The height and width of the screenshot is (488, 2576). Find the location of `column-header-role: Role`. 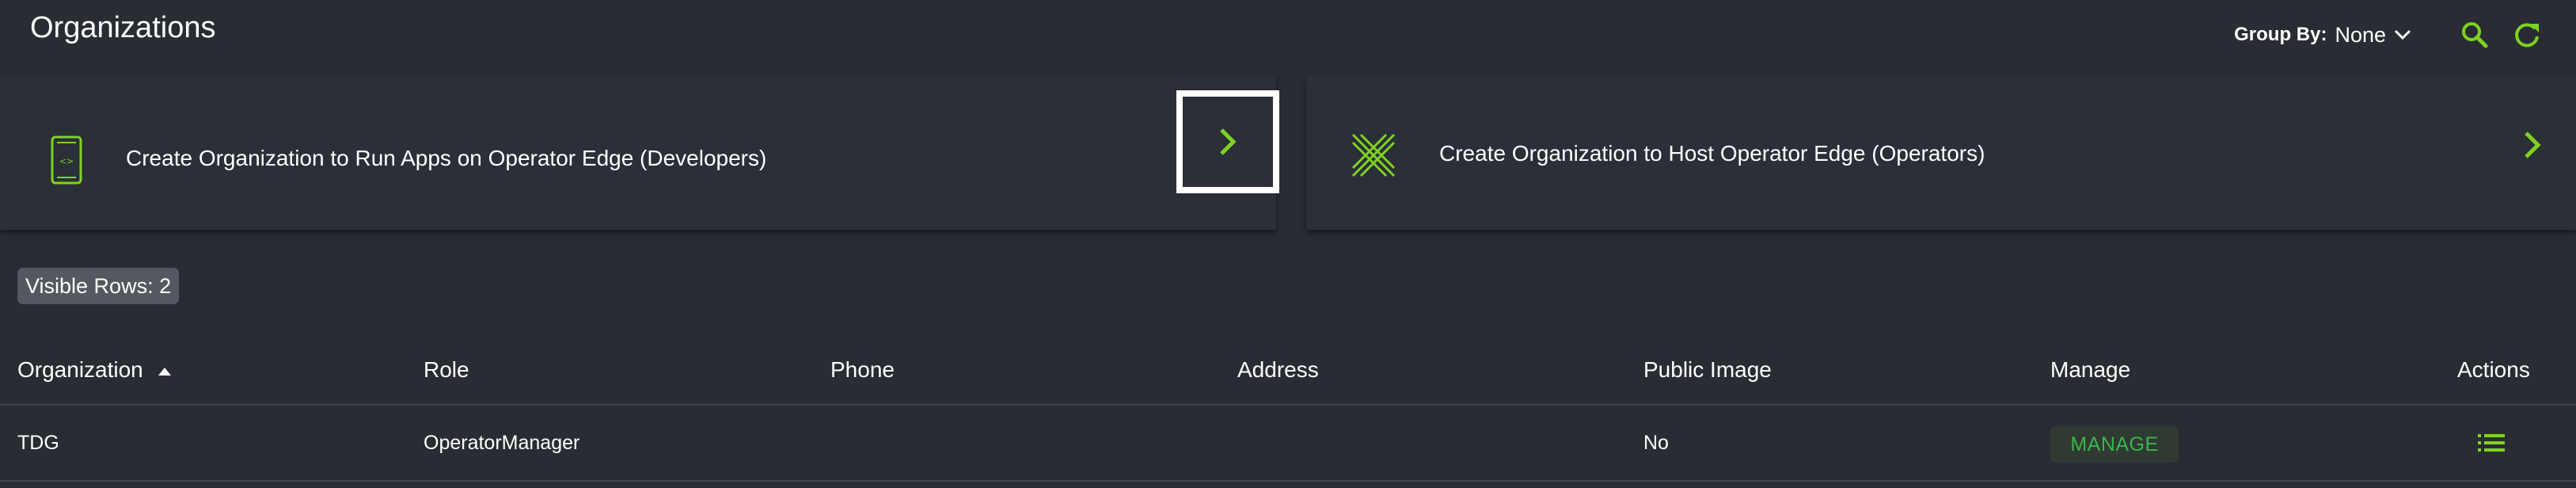

column-header-role: Role is located at coordinates (447, 370).